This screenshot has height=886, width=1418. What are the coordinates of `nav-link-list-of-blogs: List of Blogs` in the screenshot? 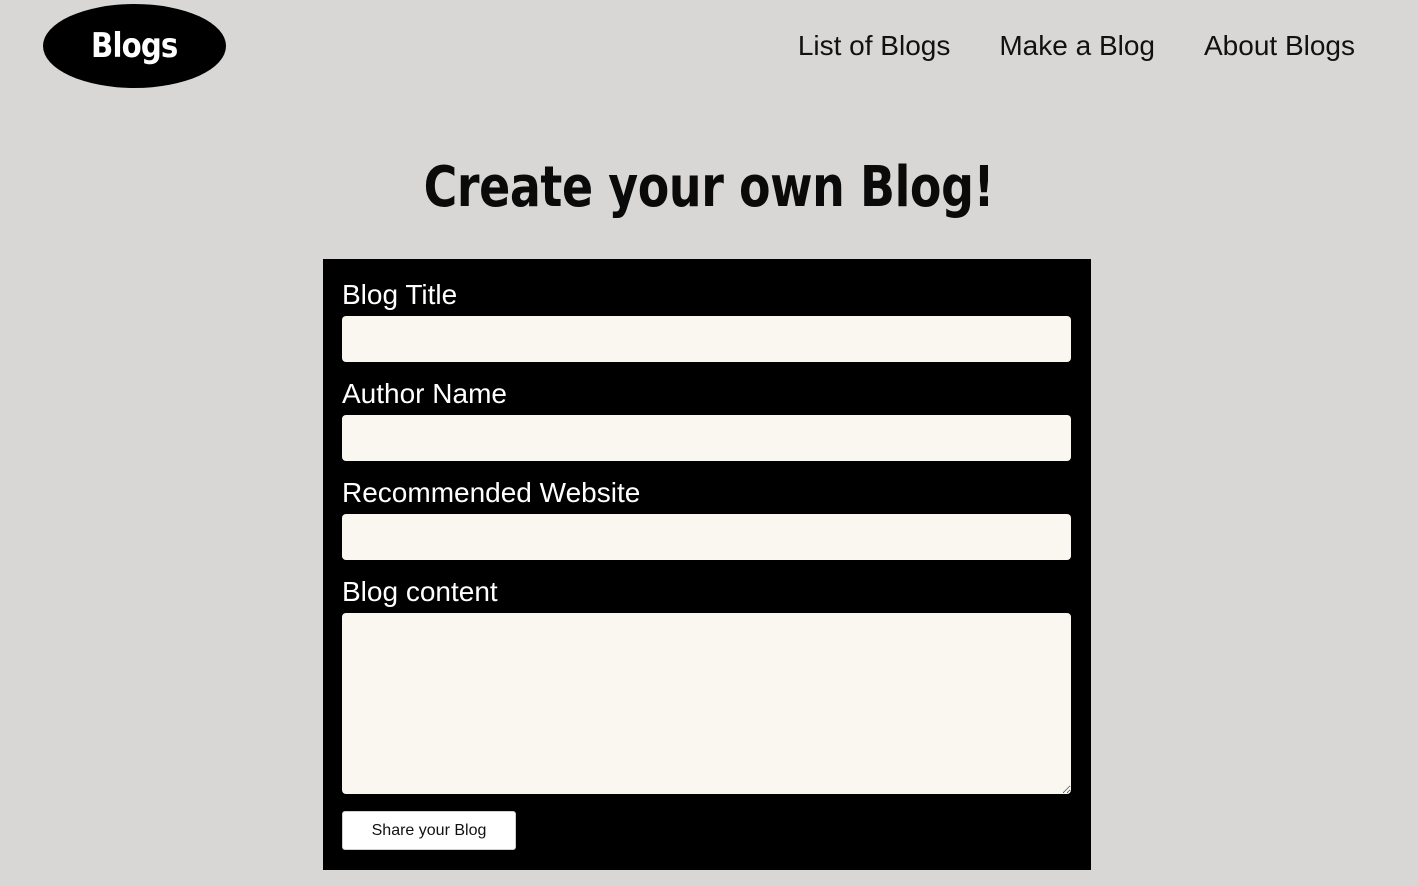 It's located at (874, 46).